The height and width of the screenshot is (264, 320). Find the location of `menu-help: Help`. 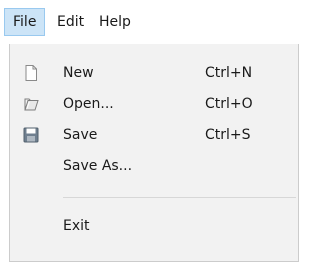

menu-help: Help is located at coordinates (115, 22).